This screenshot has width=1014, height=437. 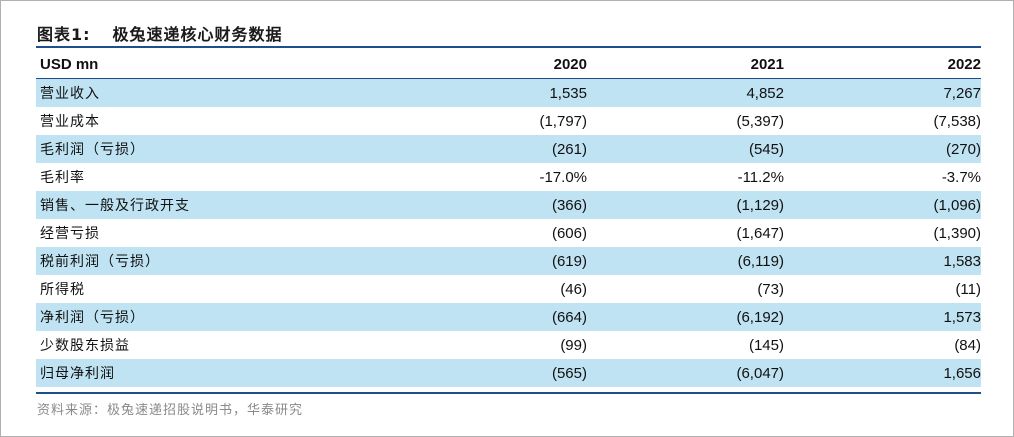 What do you see at coordinates (760, 373) in the screenshot?
I see `cell-value: (6,047)` at bounding box center [760, 373].